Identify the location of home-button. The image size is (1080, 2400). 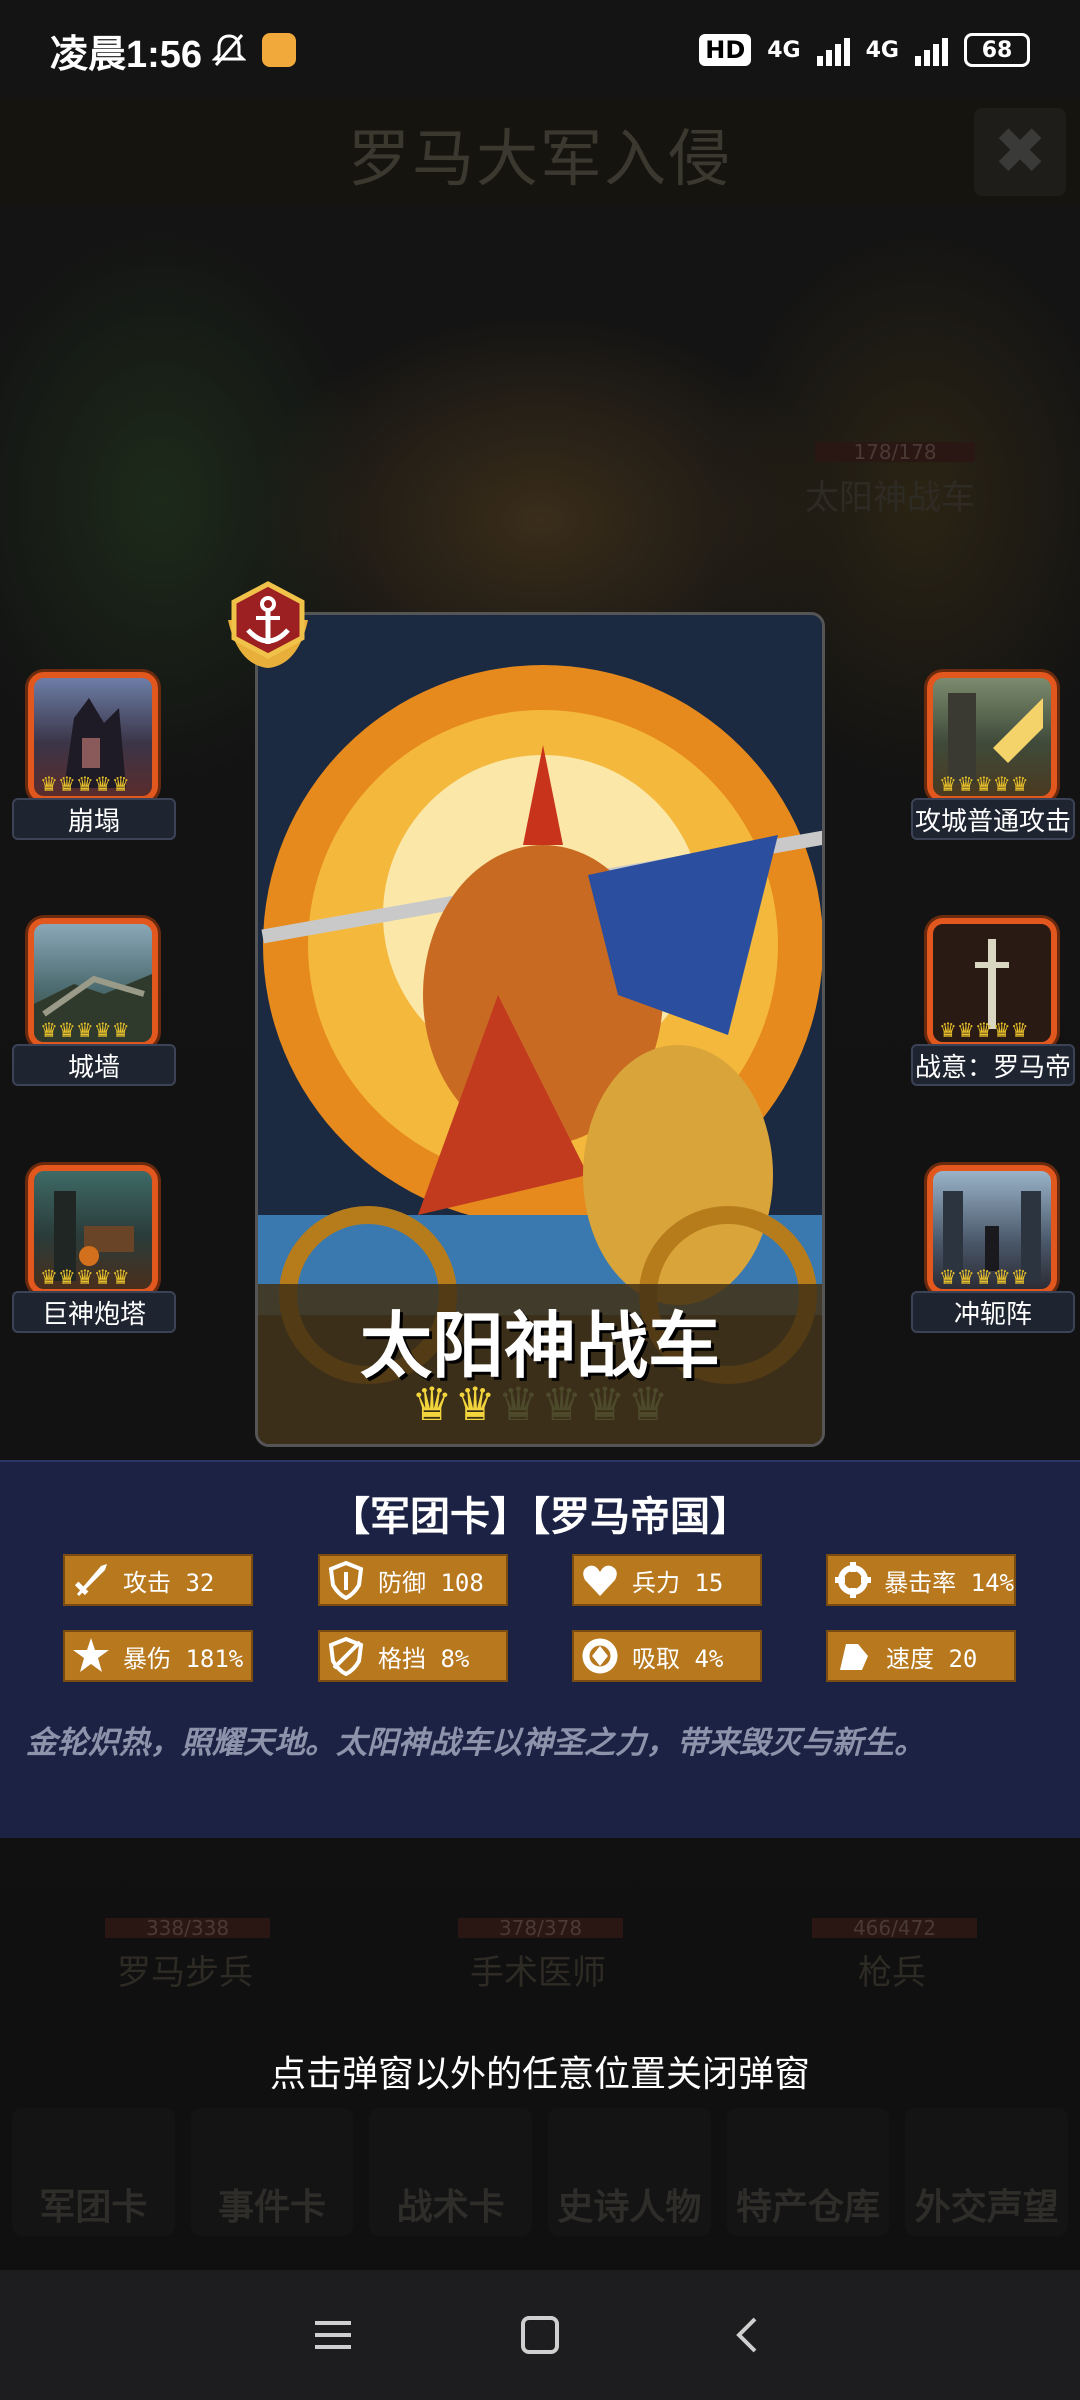
(540, 2335).